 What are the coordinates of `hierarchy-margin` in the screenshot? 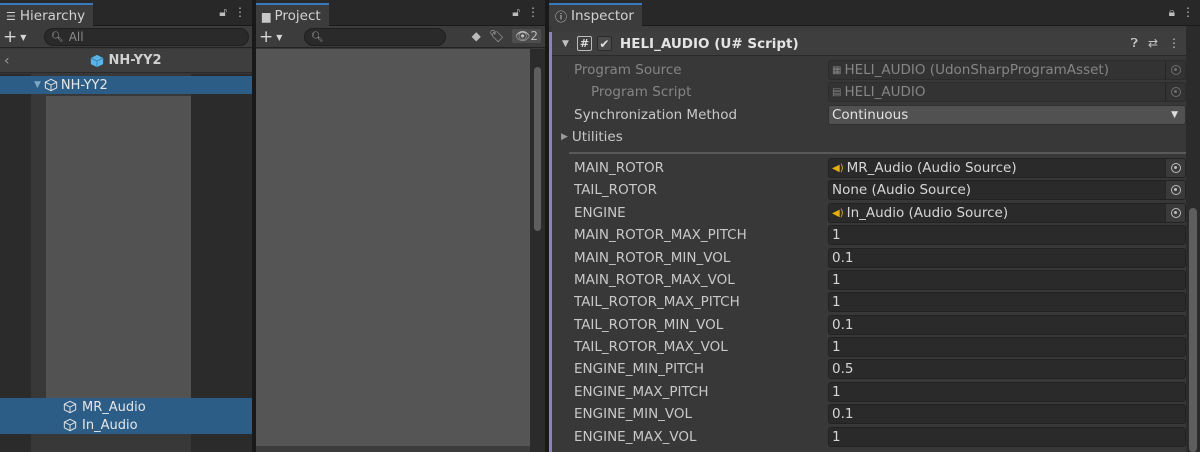 It's located at (221, 263).